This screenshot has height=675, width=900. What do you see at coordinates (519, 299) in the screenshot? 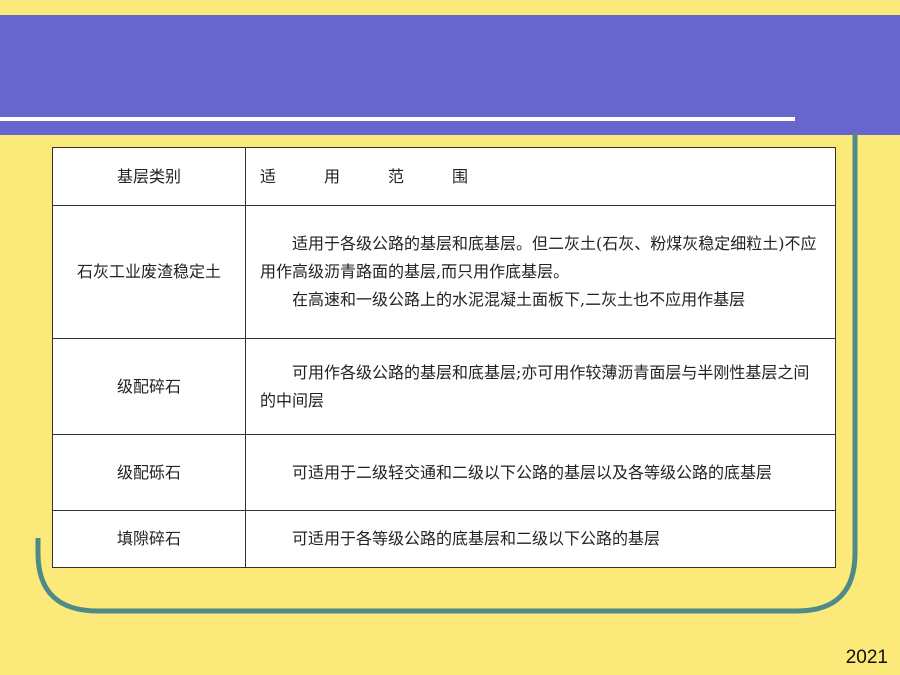
I see `scope-paragraph: 在高速和一级公路上的水泥混凝土面板下,二灰土也不应用作基层` at bounding box center [519, 299].